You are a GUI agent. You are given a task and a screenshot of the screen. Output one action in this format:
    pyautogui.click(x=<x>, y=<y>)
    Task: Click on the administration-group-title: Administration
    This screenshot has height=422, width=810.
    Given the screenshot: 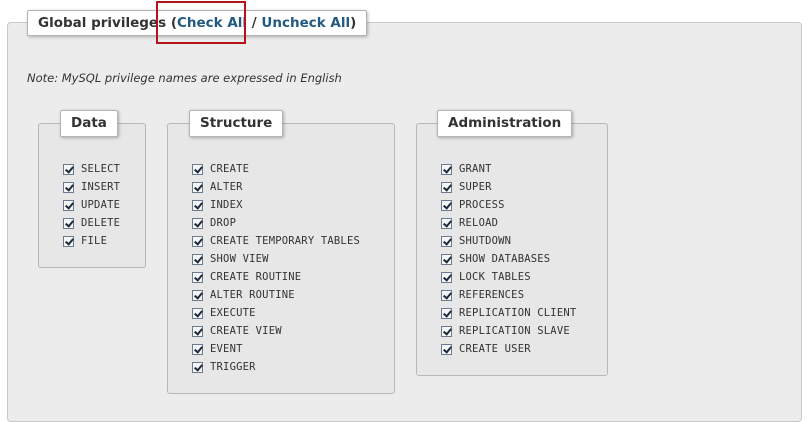 What is the action you would take?
    pyautogui.click(x=505, y=123)
    